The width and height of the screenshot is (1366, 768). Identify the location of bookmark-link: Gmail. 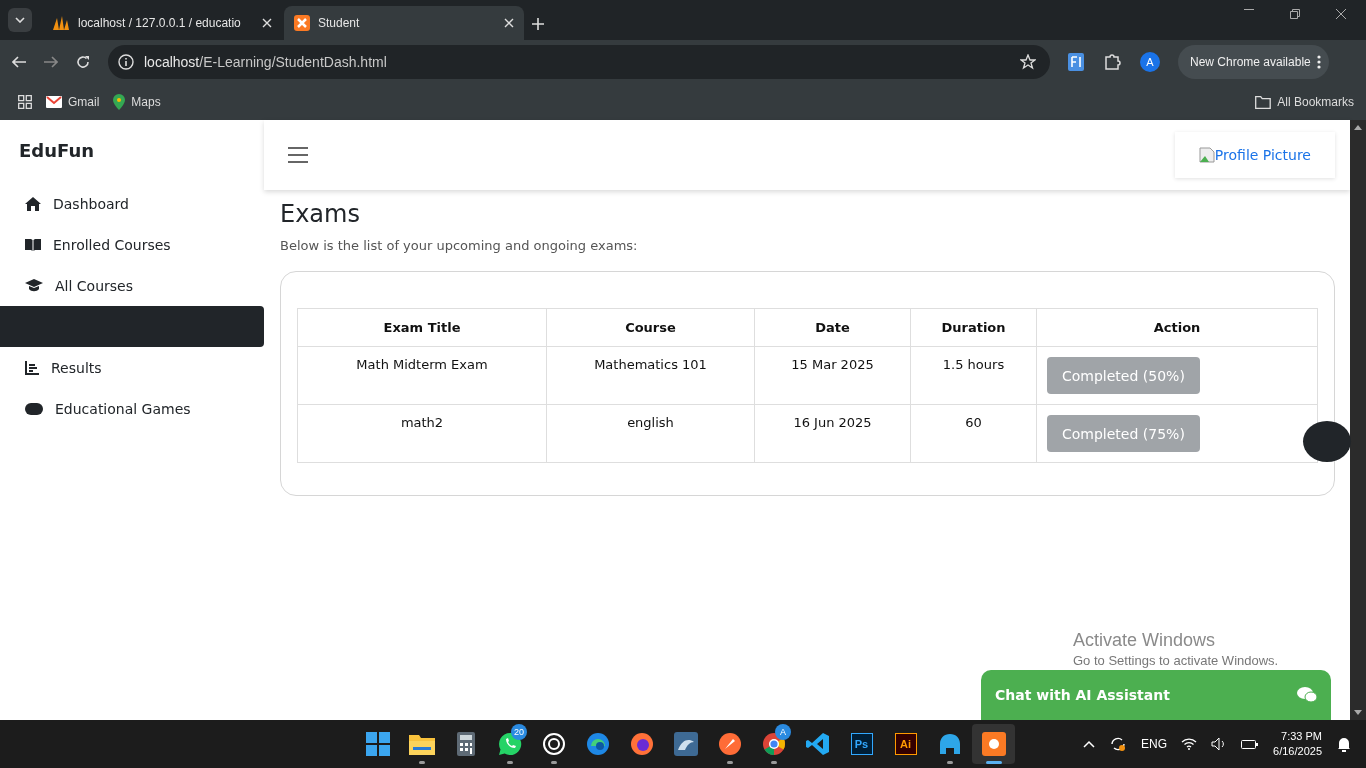
(73, 102).